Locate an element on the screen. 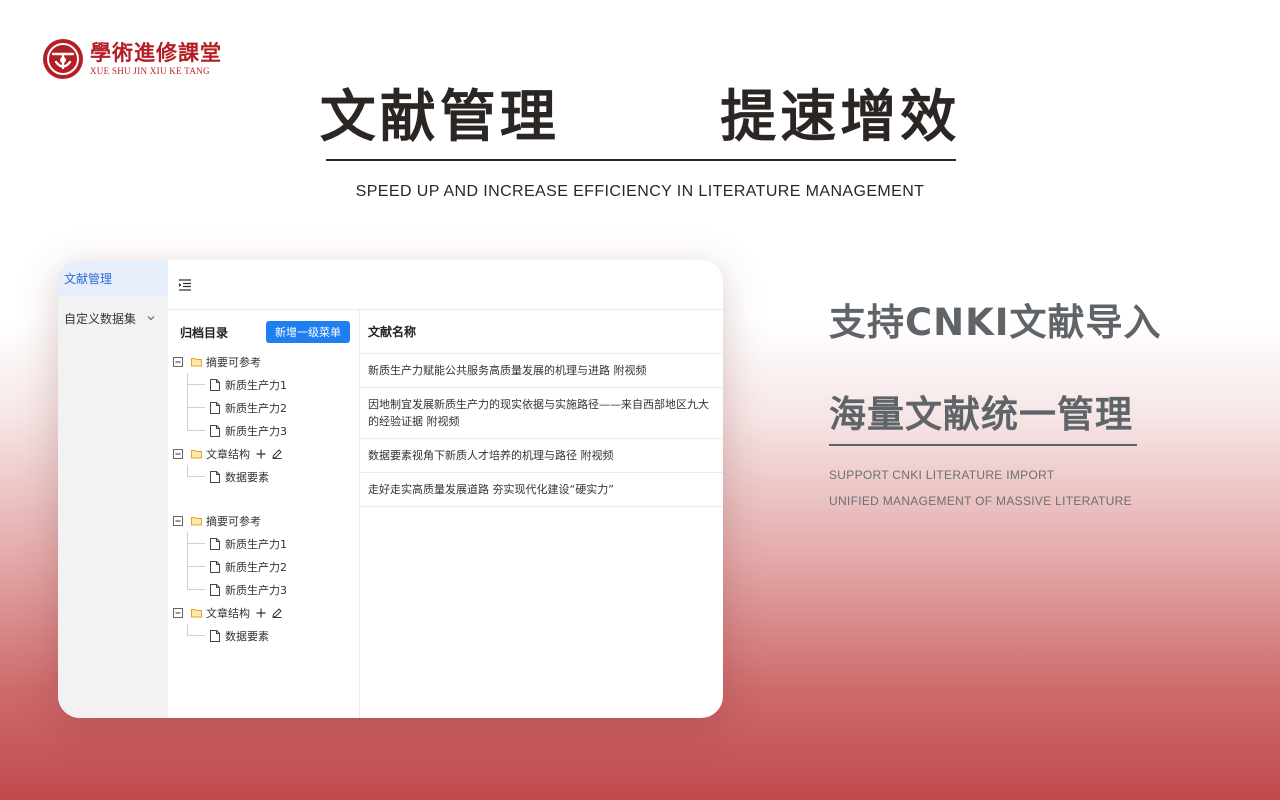 This screenshot has height=800, width=1280. list-item: 数据要素视角下新质人才培养的机理与路径 附视频 is located at coordinates (541, 456).